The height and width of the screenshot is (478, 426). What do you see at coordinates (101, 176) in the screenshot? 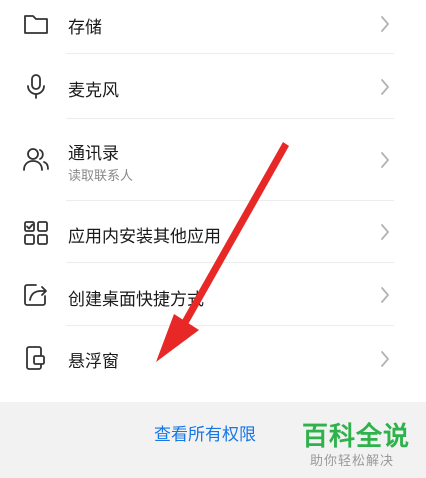
I see `permission-subtitle: 读取联系人` at bounding box center [101, 176].